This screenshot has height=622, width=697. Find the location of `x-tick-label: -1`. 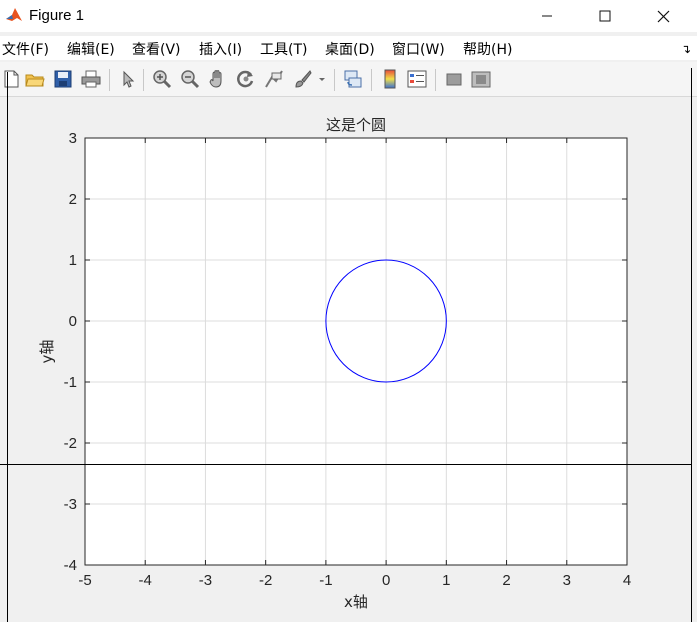

x-tick-label: -1 is located at coordinates (325, 580).